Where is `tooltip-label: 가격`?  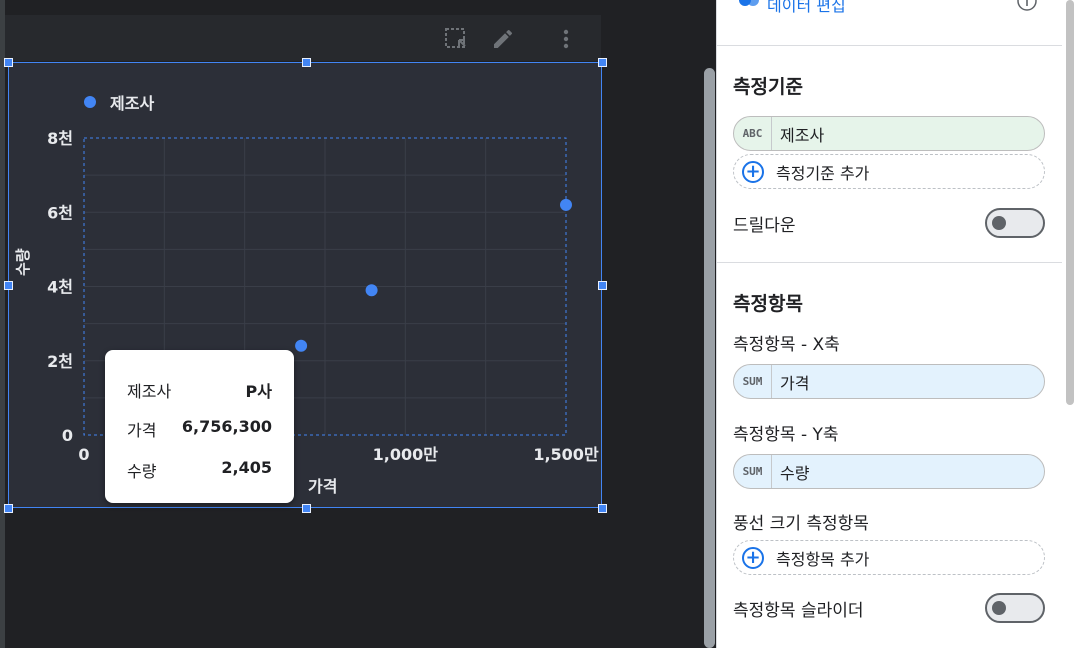 tooltip-label: 가격 is located at coordinates (142, 430).